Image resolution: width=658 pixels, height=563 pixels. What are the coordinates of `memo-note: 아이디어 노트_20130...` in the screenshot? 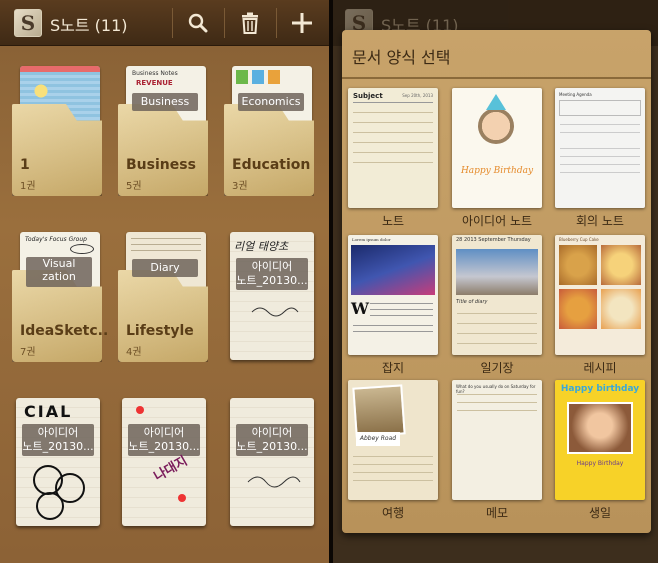 It's located at (272, 462).